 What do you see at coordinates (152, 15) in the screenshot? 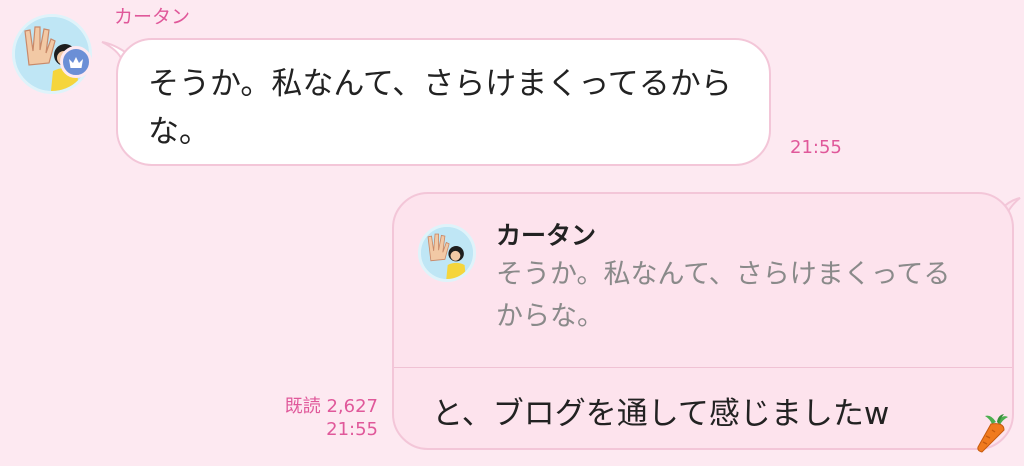
I see `sender-name: カータン` at bounding box center [152, 15].